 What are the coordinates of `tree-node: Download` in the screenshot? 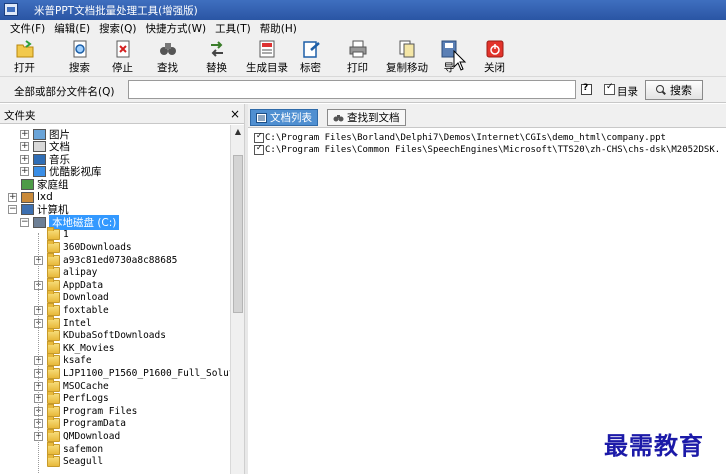 It's located at (71, 297).